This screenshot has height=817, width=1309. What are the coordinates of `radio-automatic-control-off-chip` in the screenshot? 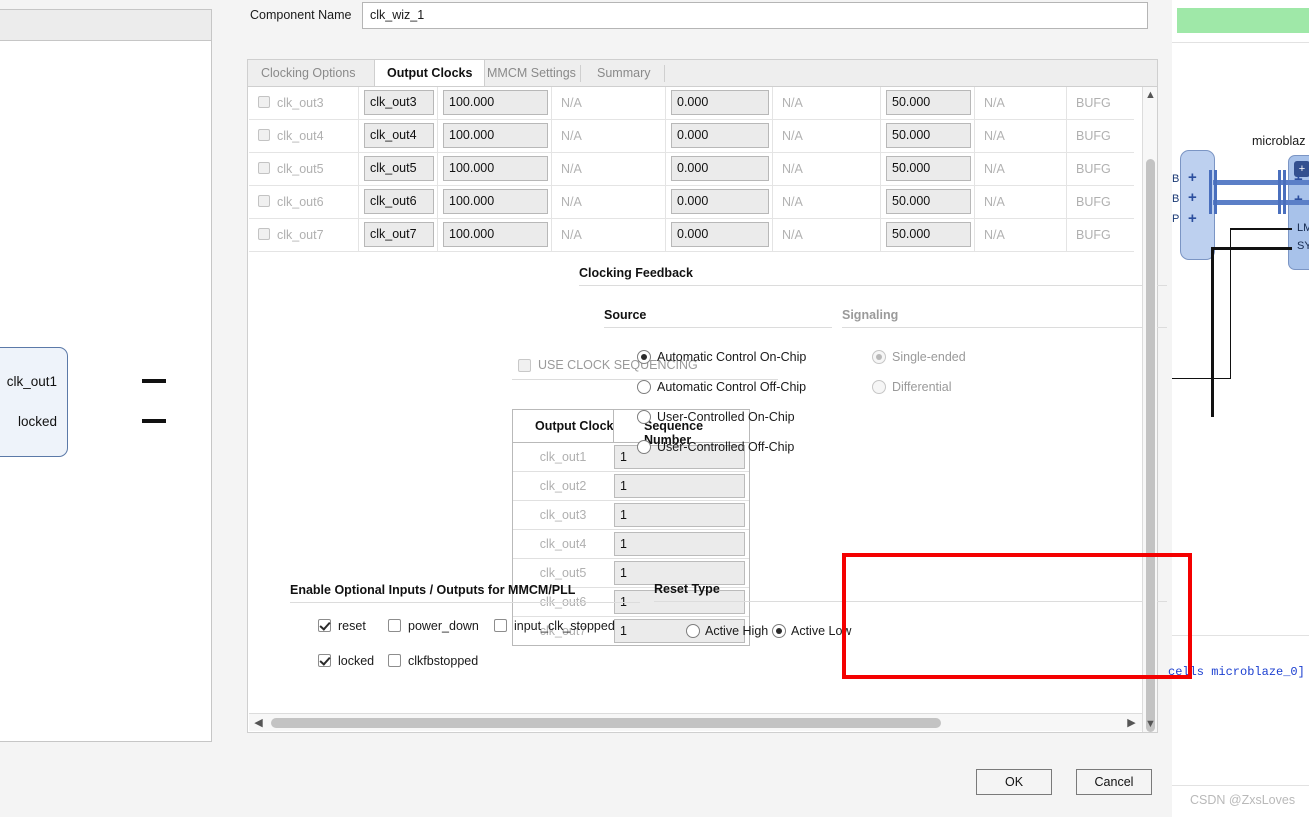 It's located at (644, 387).